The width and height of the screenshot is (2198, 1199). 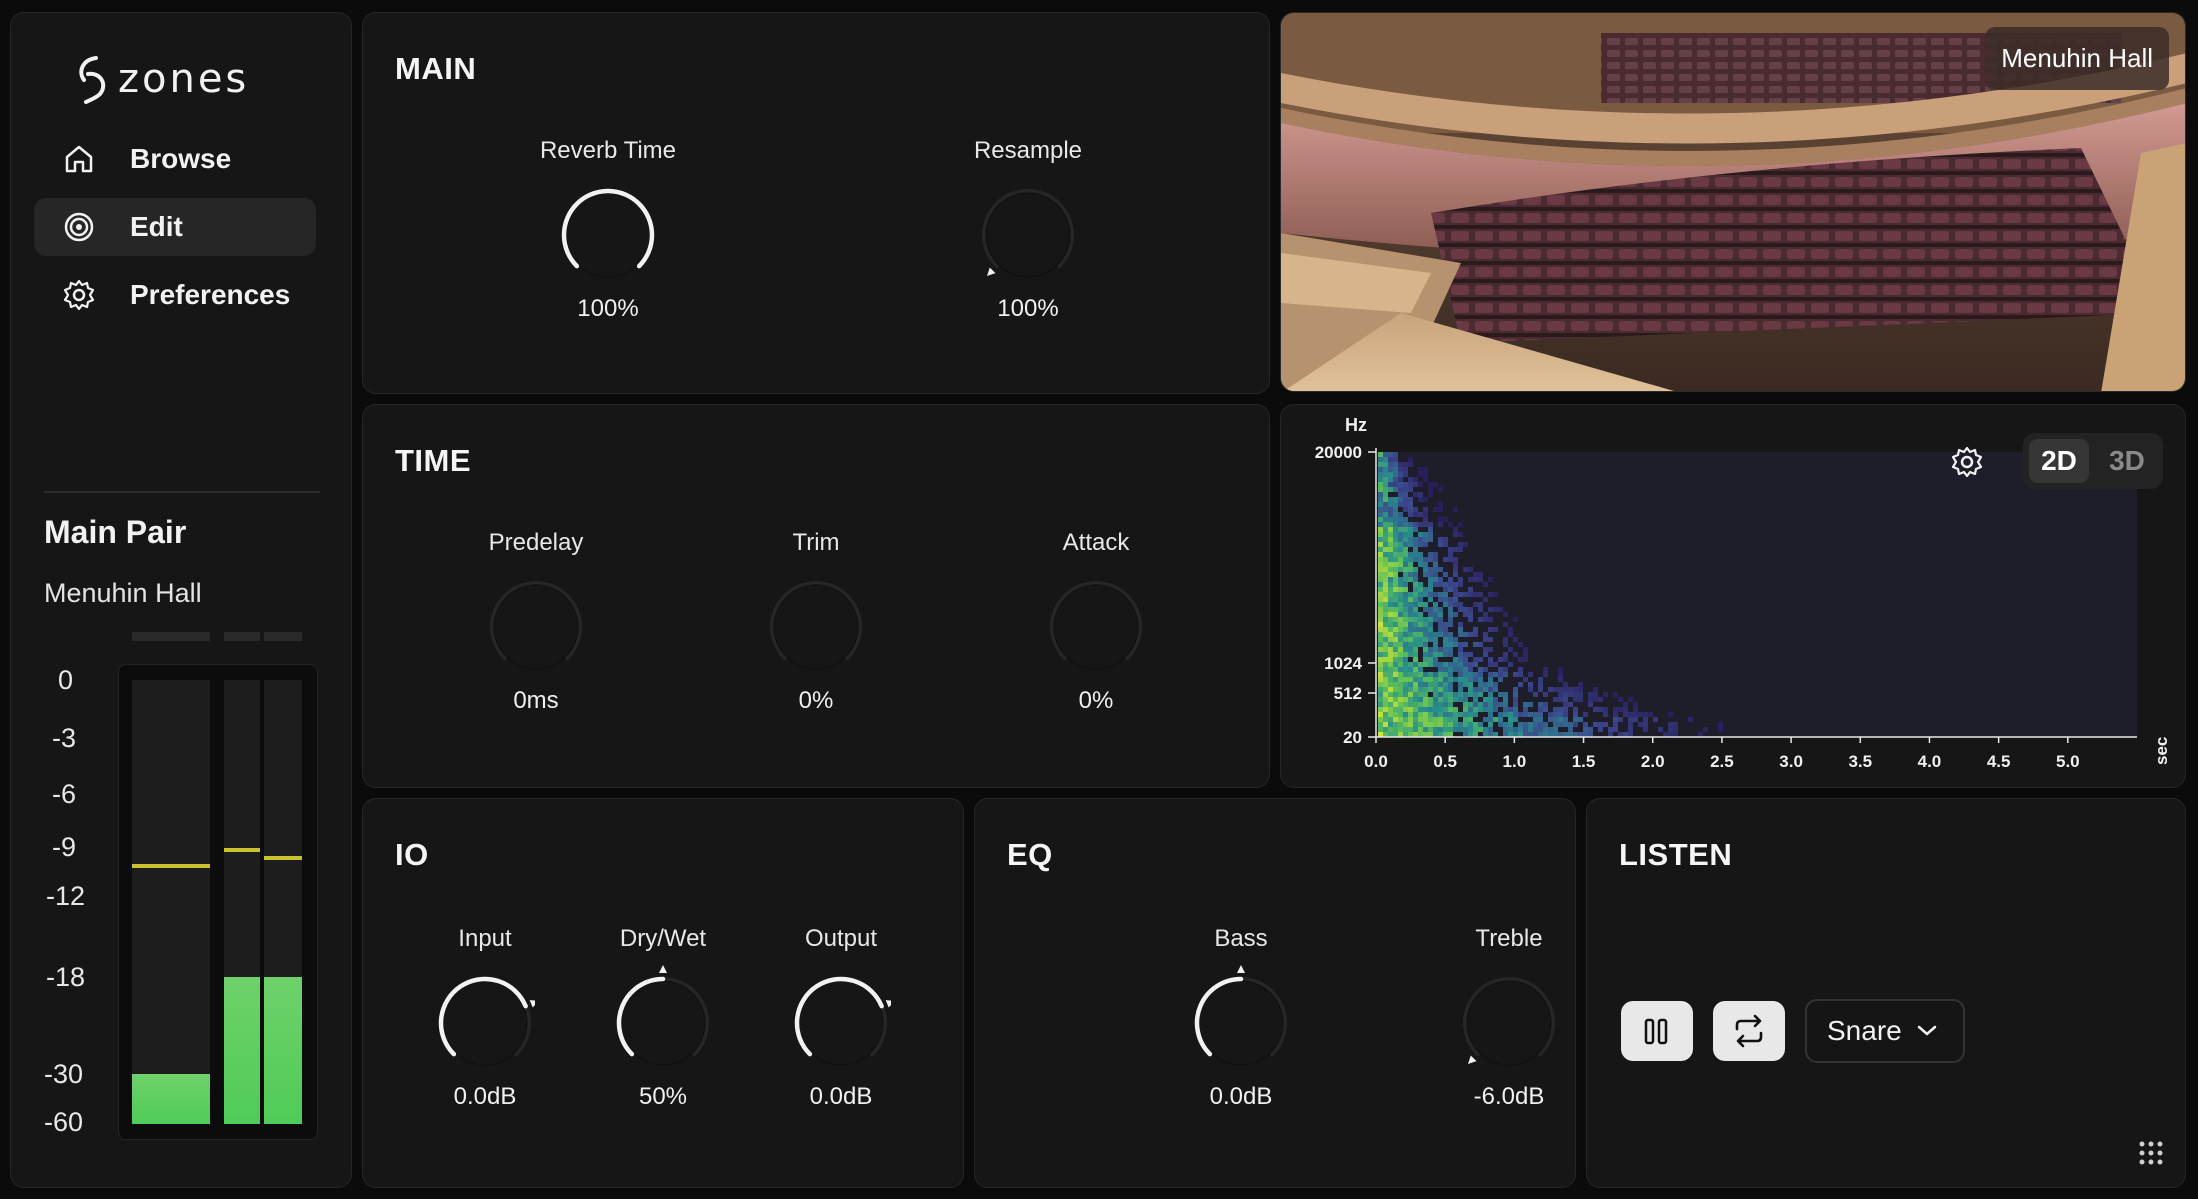 I want to click on time-panel: TIME Predelay 0ms Trim 0% Attack 0%, so click(x=816, y=596).